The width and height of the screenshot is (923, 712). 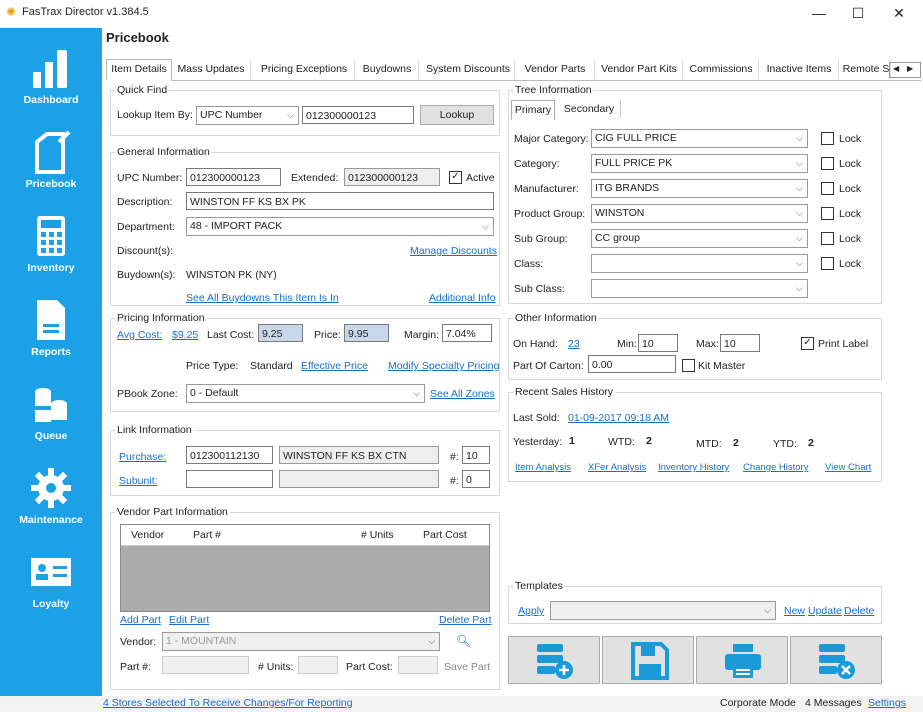 What do you see at coordinates (340, 226) in the screenshot?
I see `department-select: 48 - IMPORT PACK ⌵` at bounding box center [340, 226].